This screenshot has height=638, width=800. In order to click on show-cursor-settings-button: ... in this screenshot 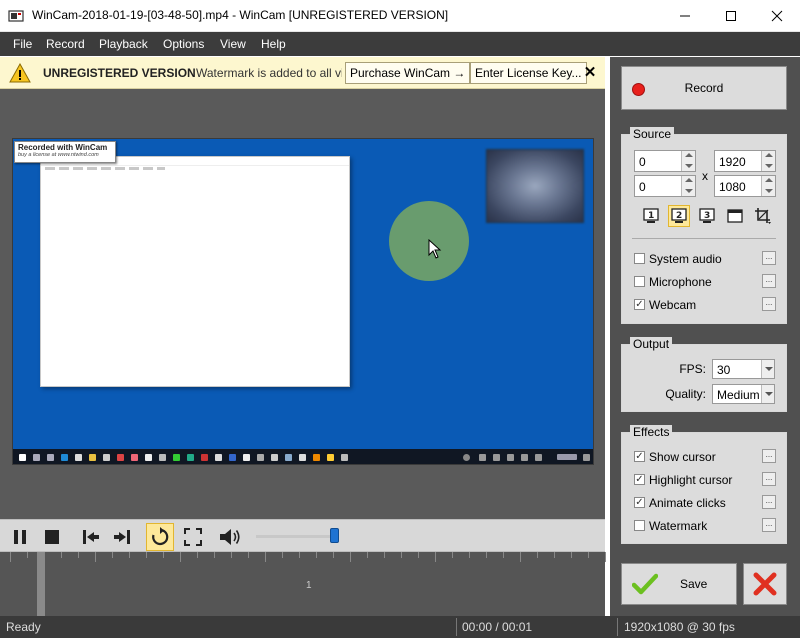, I will do `click(769, 456)`.